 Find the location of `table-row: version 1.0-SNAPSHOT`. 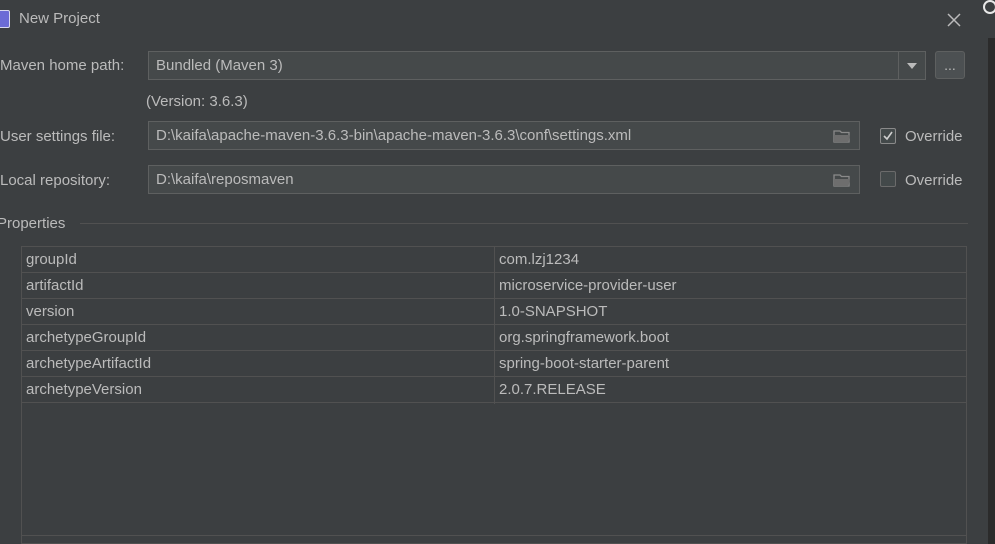

table-row: version 1.0-SNAPSHOT is located at coordinates (494, 312).